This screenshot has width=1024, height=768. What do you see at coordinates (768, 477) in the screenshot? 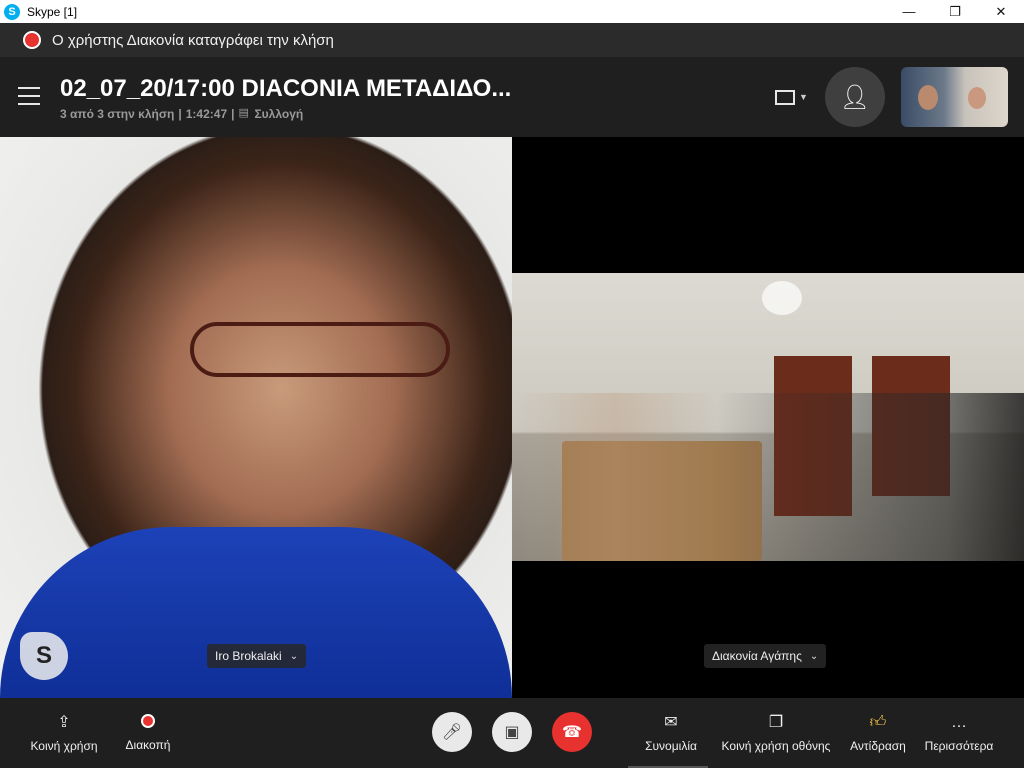
I see `scene-people` at bounding box center [768, 477].